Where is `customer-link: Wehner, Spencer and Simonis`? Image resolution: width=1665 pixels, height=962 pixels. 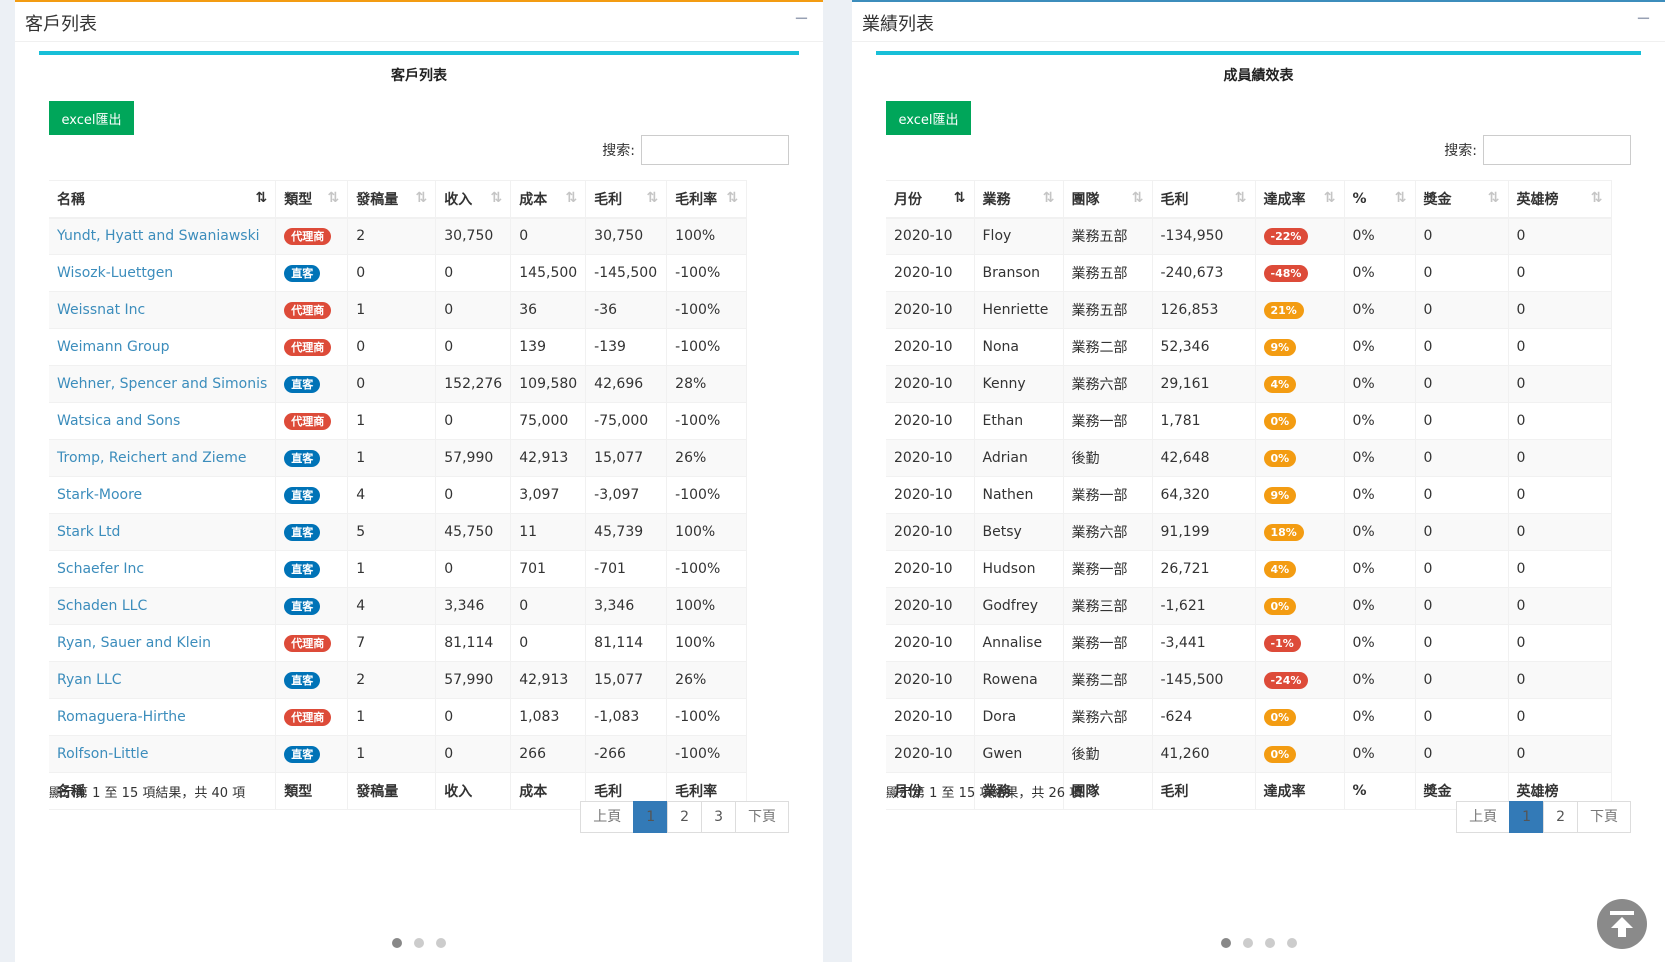 customer-link: Wehner, Spencer and Simonis is located at coordinates (162, 384).